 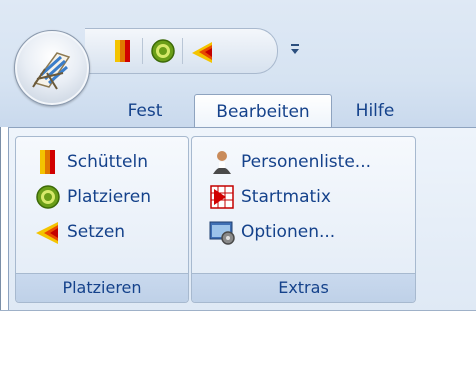 What do you see at coordinates (102, 287) in the screenshot?
I see `group-label-platzieren: Platzieren` at bounding box center [102, 287].